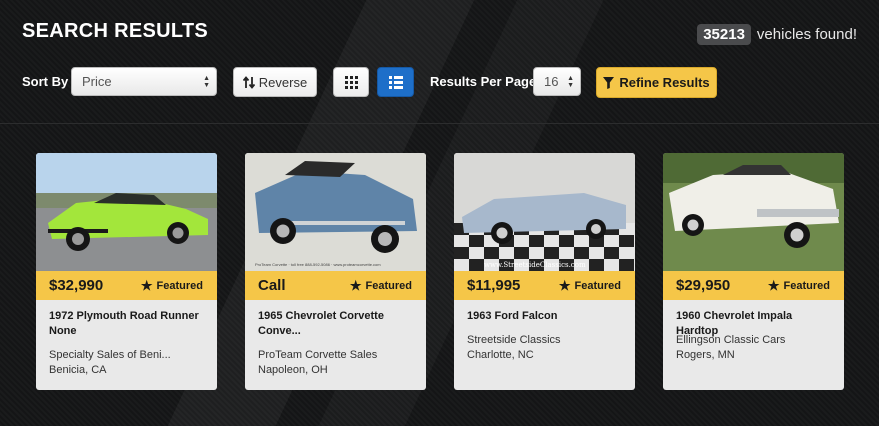 The height and width of the screenshot is (426, 879). What do you see at coordinates (321, 316) in the screenshot?
I see `listing-title-line: 1965 Chevrolet Corvette` at bounding box center [321, 316].